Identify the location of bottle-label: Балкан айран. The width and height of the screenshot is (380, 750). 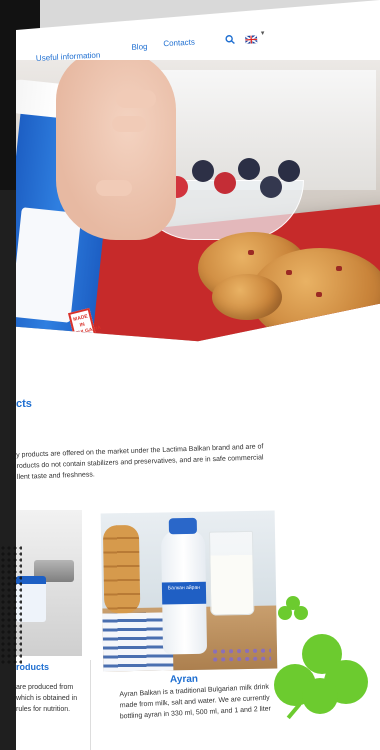
(184, 593).